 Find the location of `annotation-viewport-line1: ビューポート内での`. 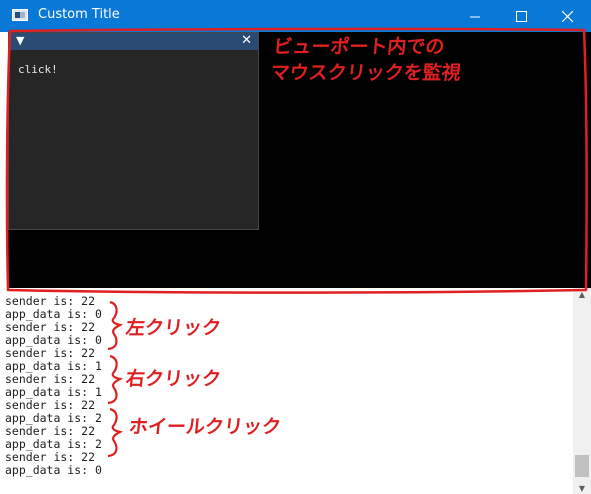

annotation-viewport-line1: ビューポート内での is located at coordinates (359, 47).